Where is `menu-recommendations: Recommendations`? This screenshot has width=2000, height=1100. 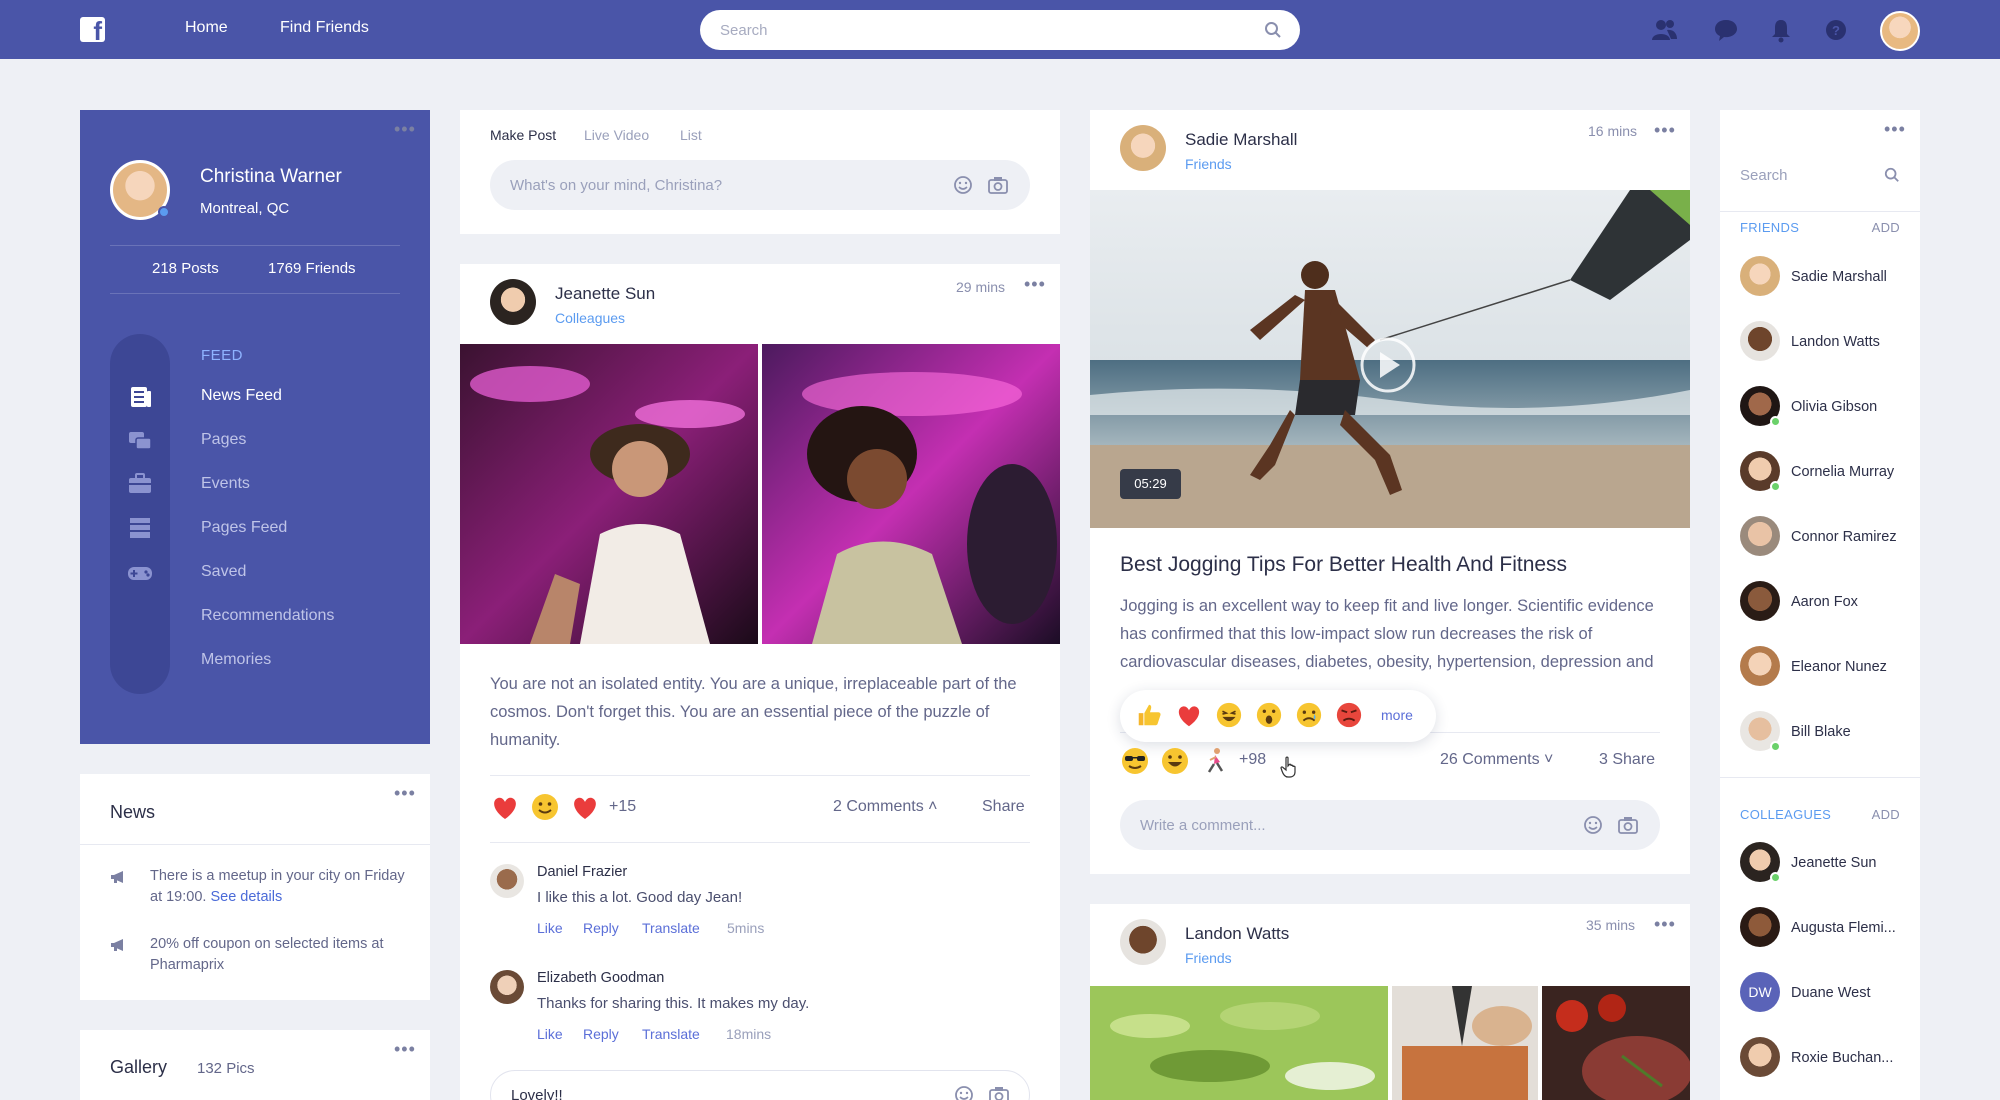 menu-recommendations: Recommendations is located at coordinates (267, 616).